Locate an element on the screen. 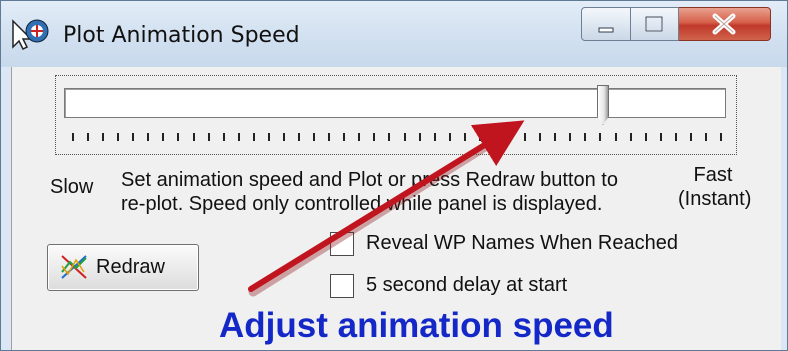 This screenshot has width=788, height=351. delay-at-start-checkbox is located at coordinates (342, 286).